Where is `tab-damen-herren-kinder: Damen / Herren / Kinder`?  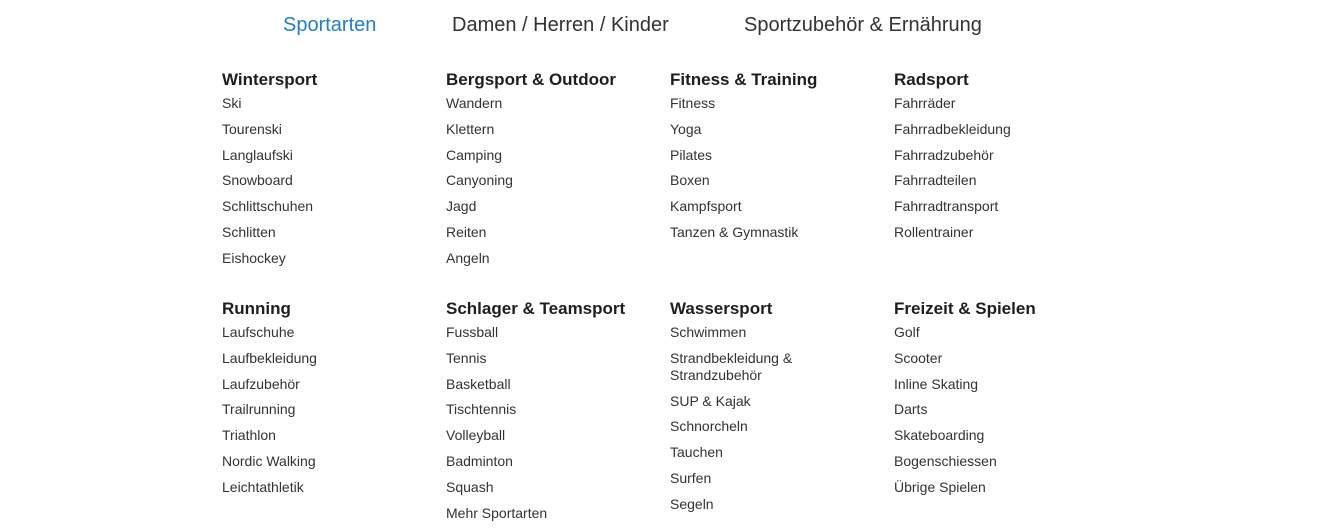 tab-damen-herren-kinder: Damen / Herren / Kinder is located at coordinates (560, 25).